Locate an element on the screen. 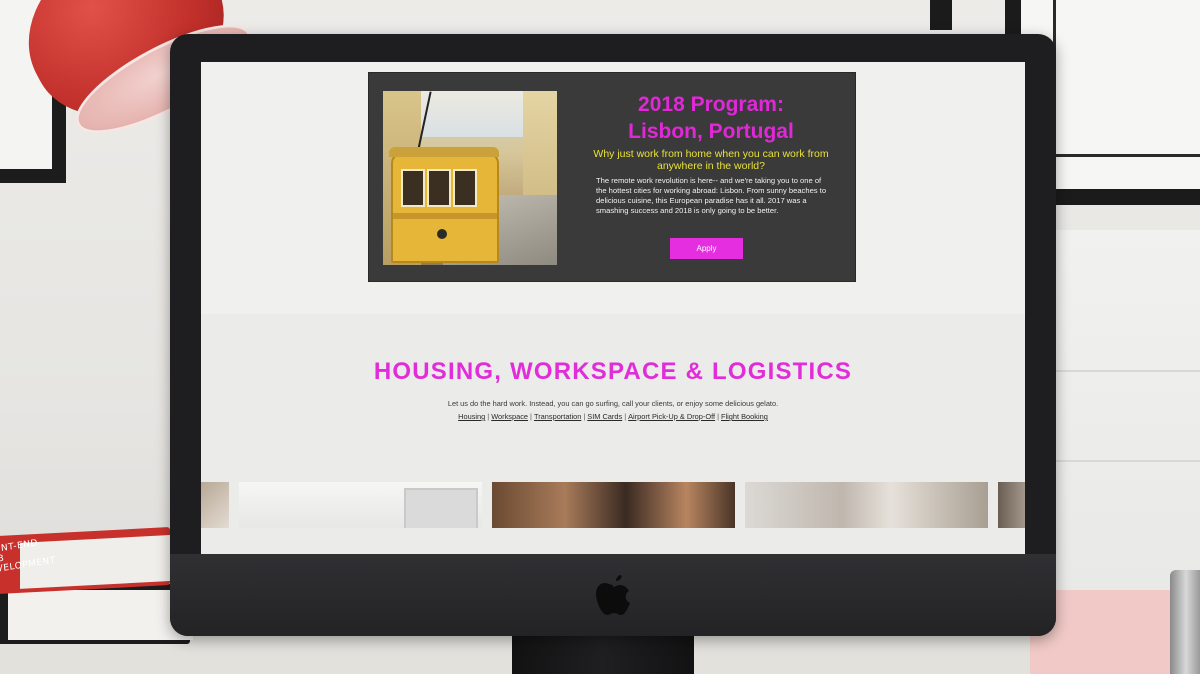  link-housing: Housing is located at coordinates (471, 416).